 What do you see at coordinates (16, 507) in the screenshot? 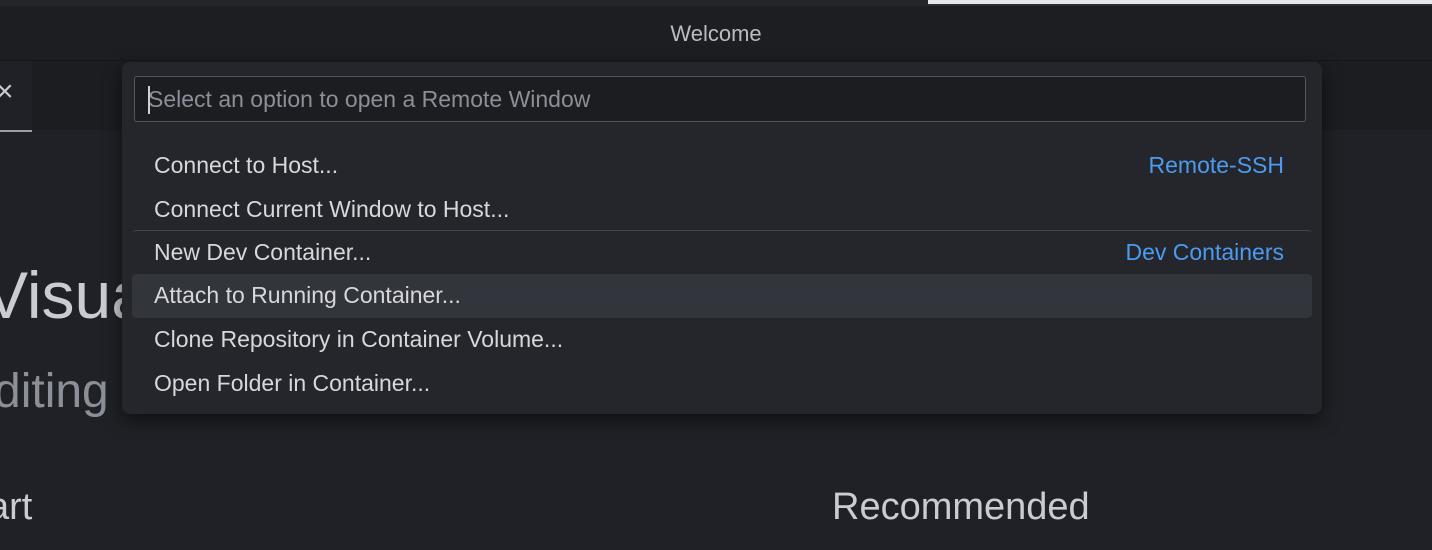
I see `start-section-heading: art` at bounding box center [16, 507].